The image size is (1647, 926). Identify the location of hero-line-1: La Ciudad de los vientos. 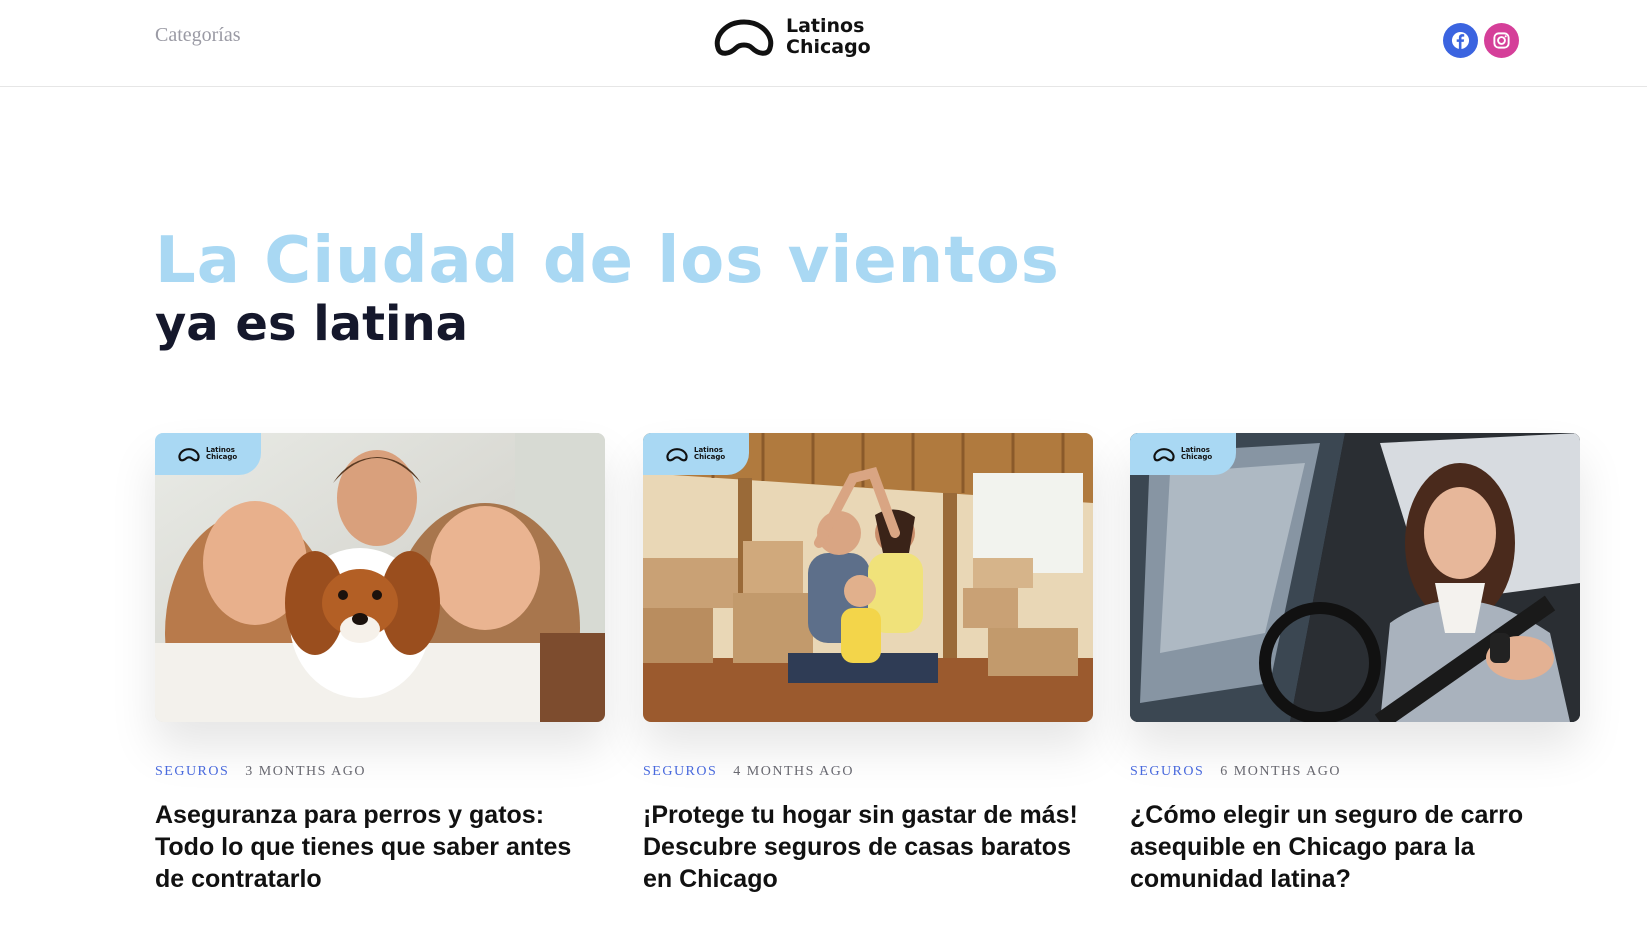
(607, 261).